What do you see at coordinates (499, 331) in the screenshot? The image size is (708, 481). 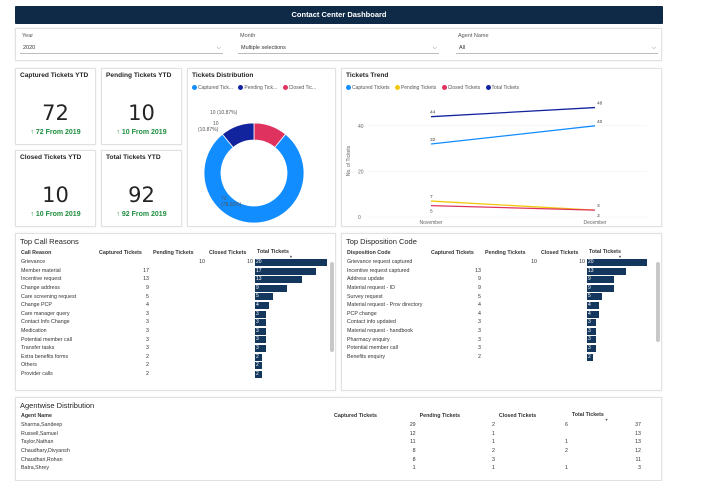 I see `table-row: Material request - handbook 3 3` at bounding box center [499, 331].